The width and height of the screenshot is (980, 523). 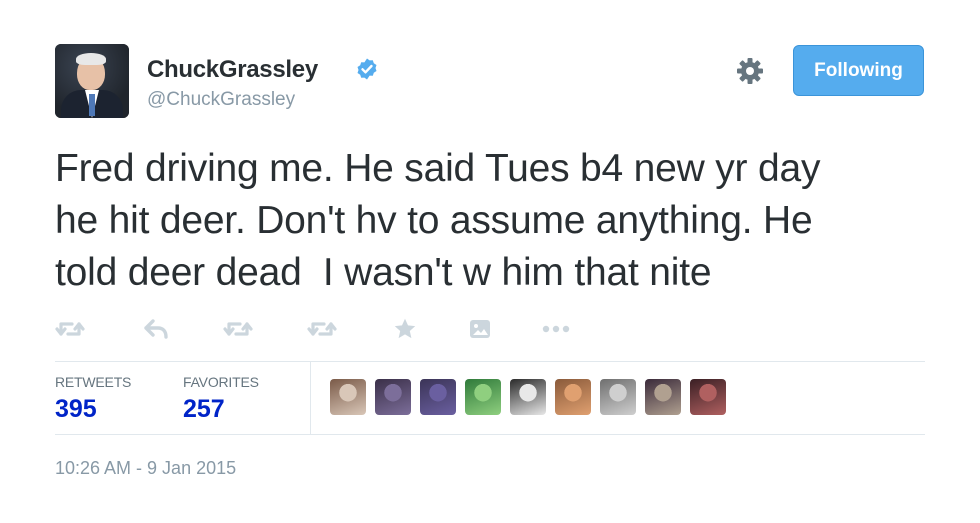 I want to click on retweets-label: RETWEETS, so click(x=93, y=382).